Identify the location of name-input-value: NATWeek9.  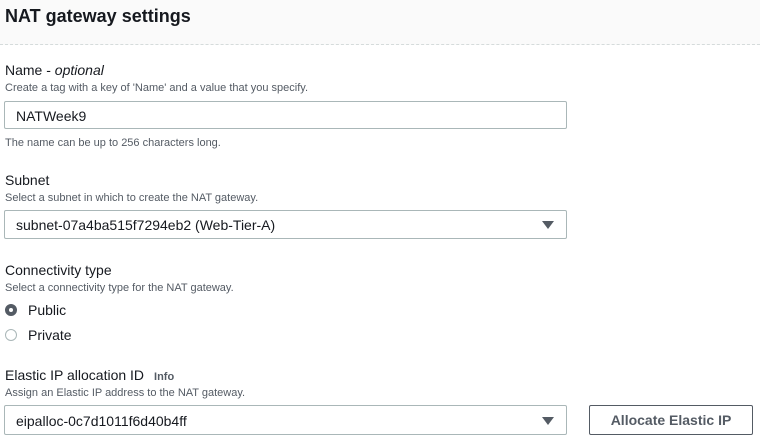
(51, 116).